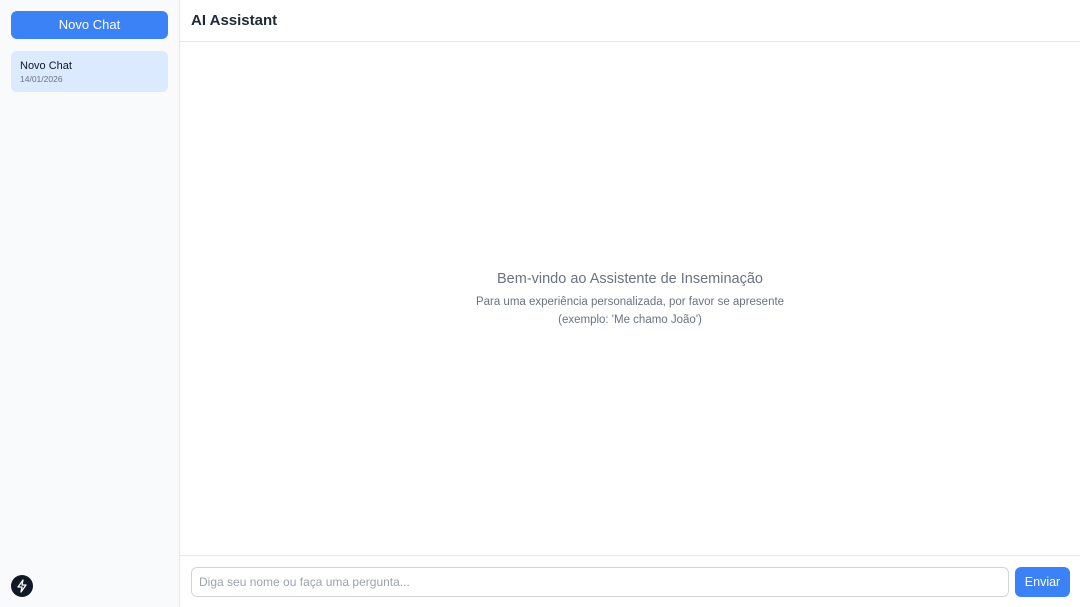 The height and width of the screenshot is (607, 1080). I want to click on composer-bar: Enviar, so click(630, 581).